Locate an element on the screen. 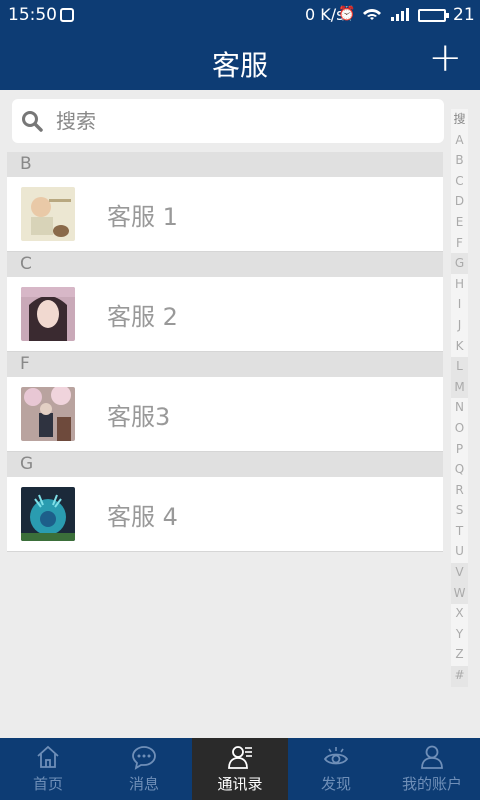  index-letter: J is located at coordinates (459, 325).